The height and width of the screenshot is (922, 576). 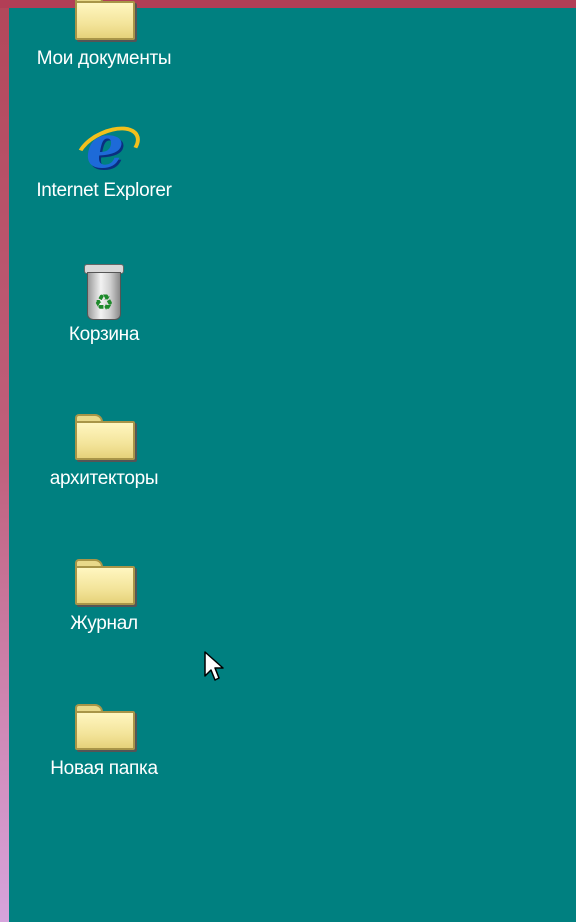 What do you see at coordinates (104, 623) in the screenshot?
I see `desktop-icon-label: Журнал` at bounding box center [104, 623].